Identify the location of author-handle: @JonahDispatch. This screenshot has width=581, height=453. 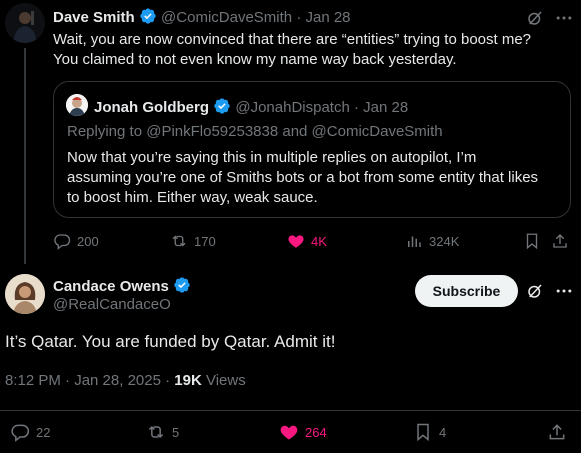
(292, 107).